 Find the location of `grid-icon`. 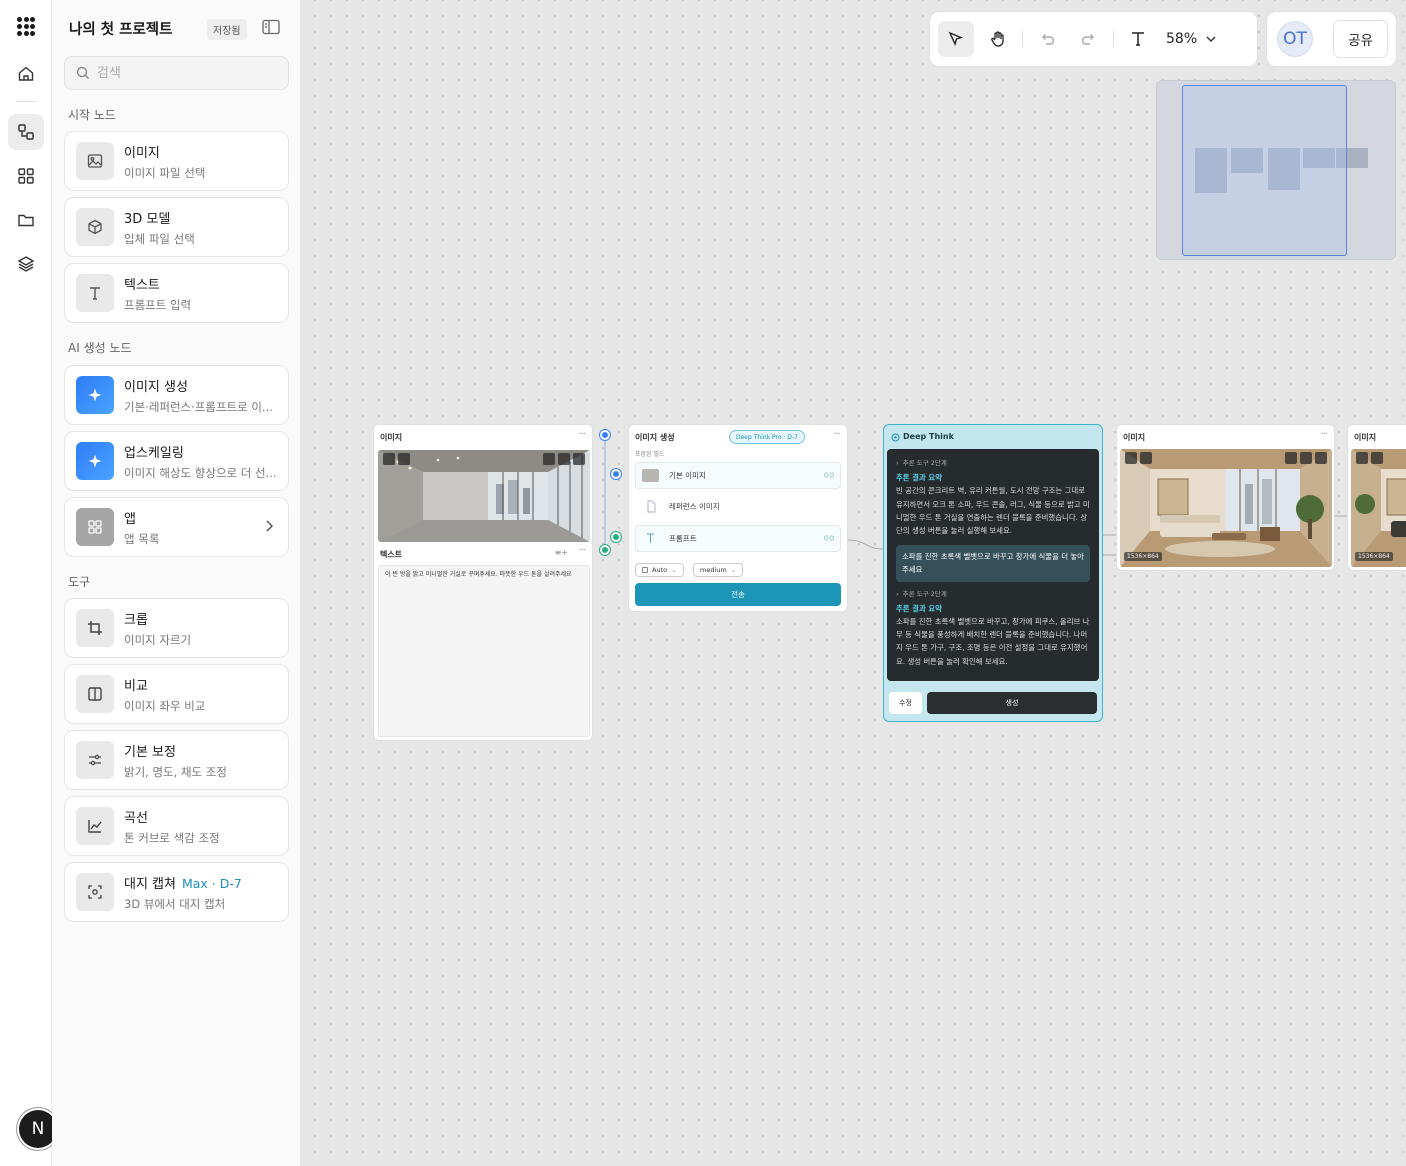

grid-icon is located at coordinates (95, 527).